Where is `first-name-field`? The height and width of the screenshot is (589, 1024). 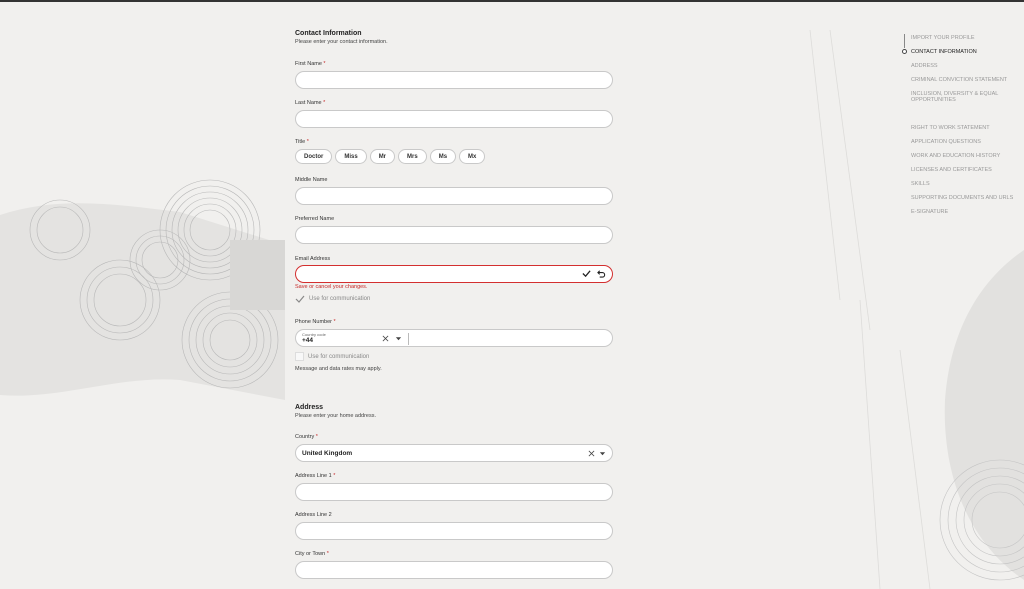
first-name-field is located at coordinates (454, 80).